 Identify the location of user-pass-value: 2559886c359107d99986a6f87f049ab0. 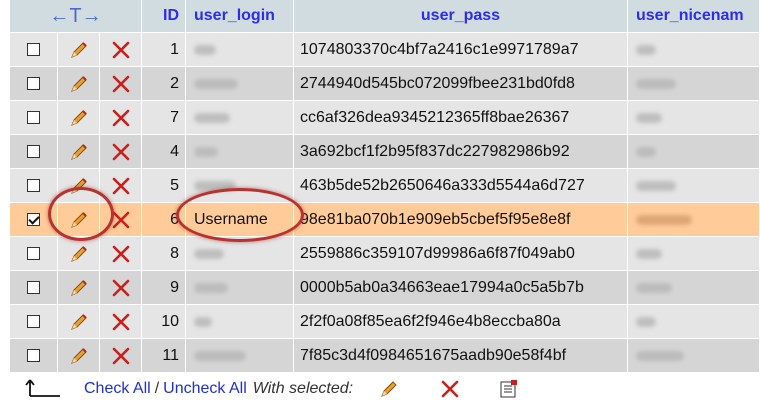
(461, 253).